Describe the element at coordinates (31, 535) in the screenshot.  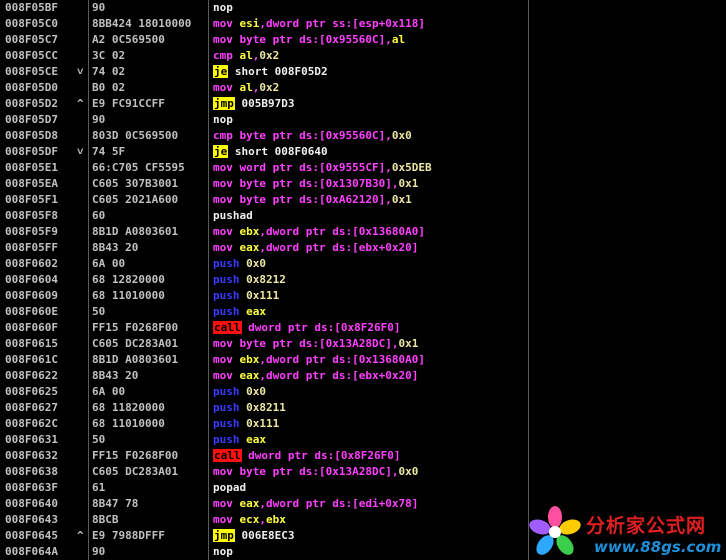
I see `address-cell: 008F0645` at that location.